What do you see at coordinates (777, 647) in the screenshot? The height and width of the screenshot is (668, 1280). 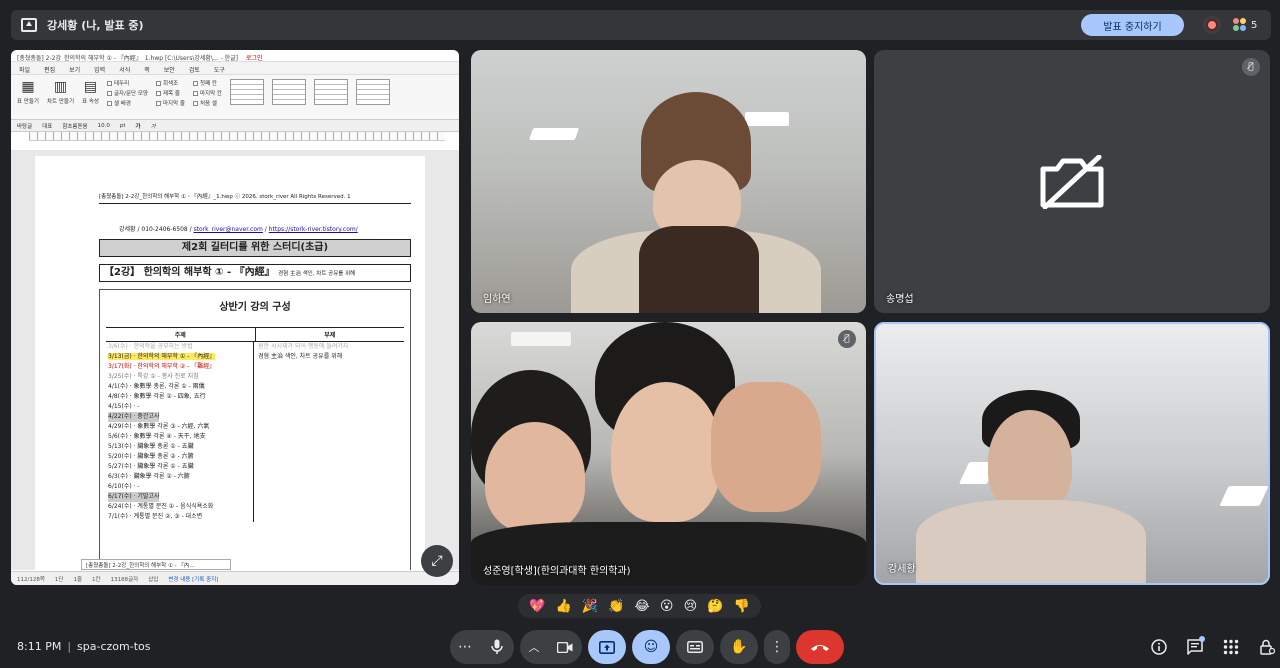 I see `more-options-icon: ⋮` at bounding box center [777, 647].